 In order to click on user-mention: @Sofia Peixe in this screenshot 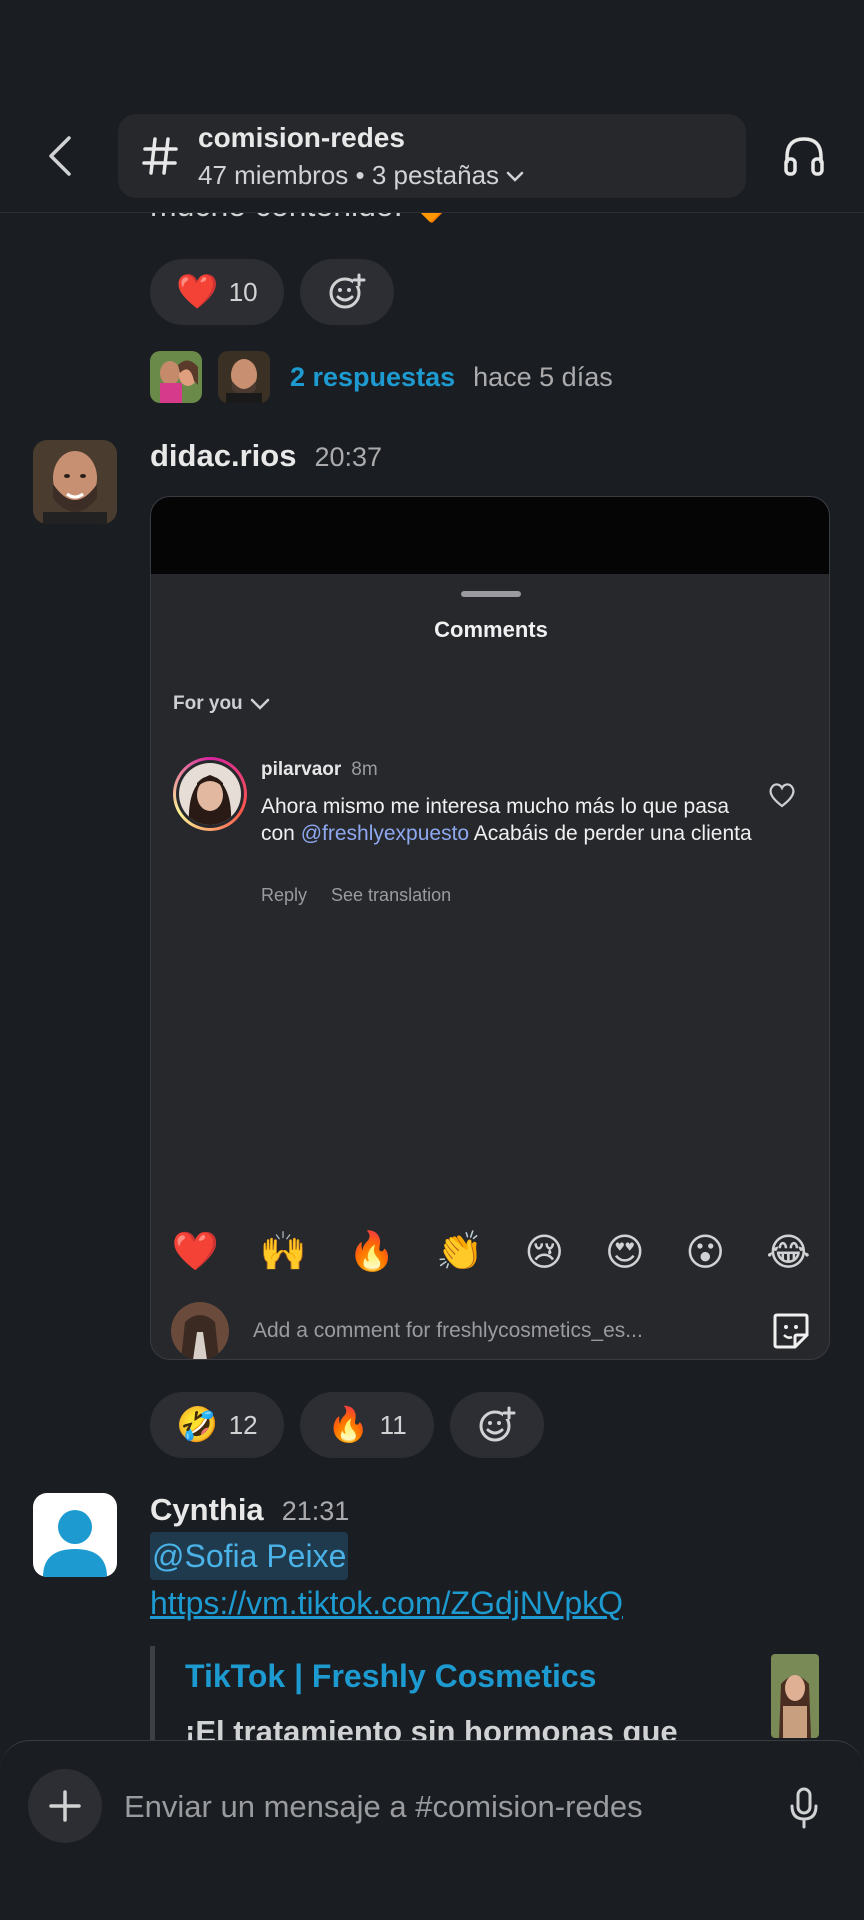, I will do `click(249, 1556)`.